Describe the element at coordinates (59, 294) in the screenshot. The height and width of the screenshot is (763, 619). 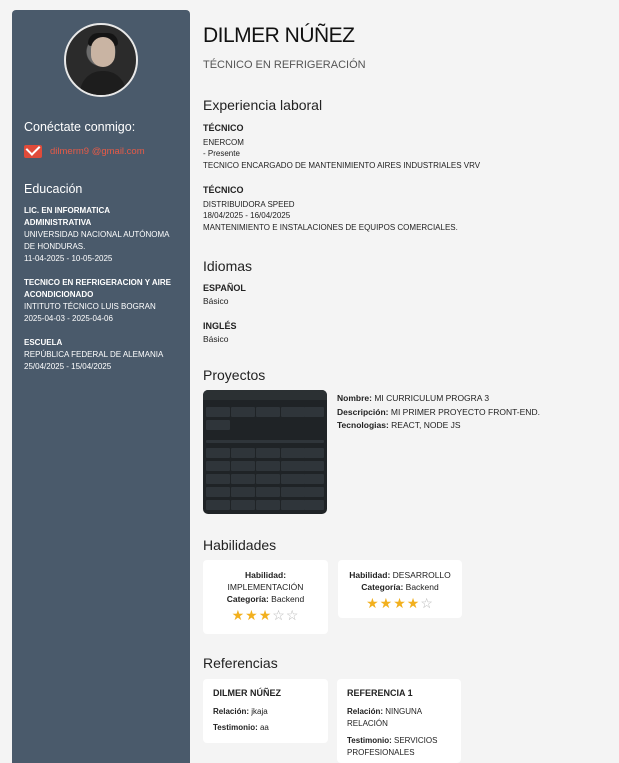
I see `education-degree: ACONDICIONADO` at that location.